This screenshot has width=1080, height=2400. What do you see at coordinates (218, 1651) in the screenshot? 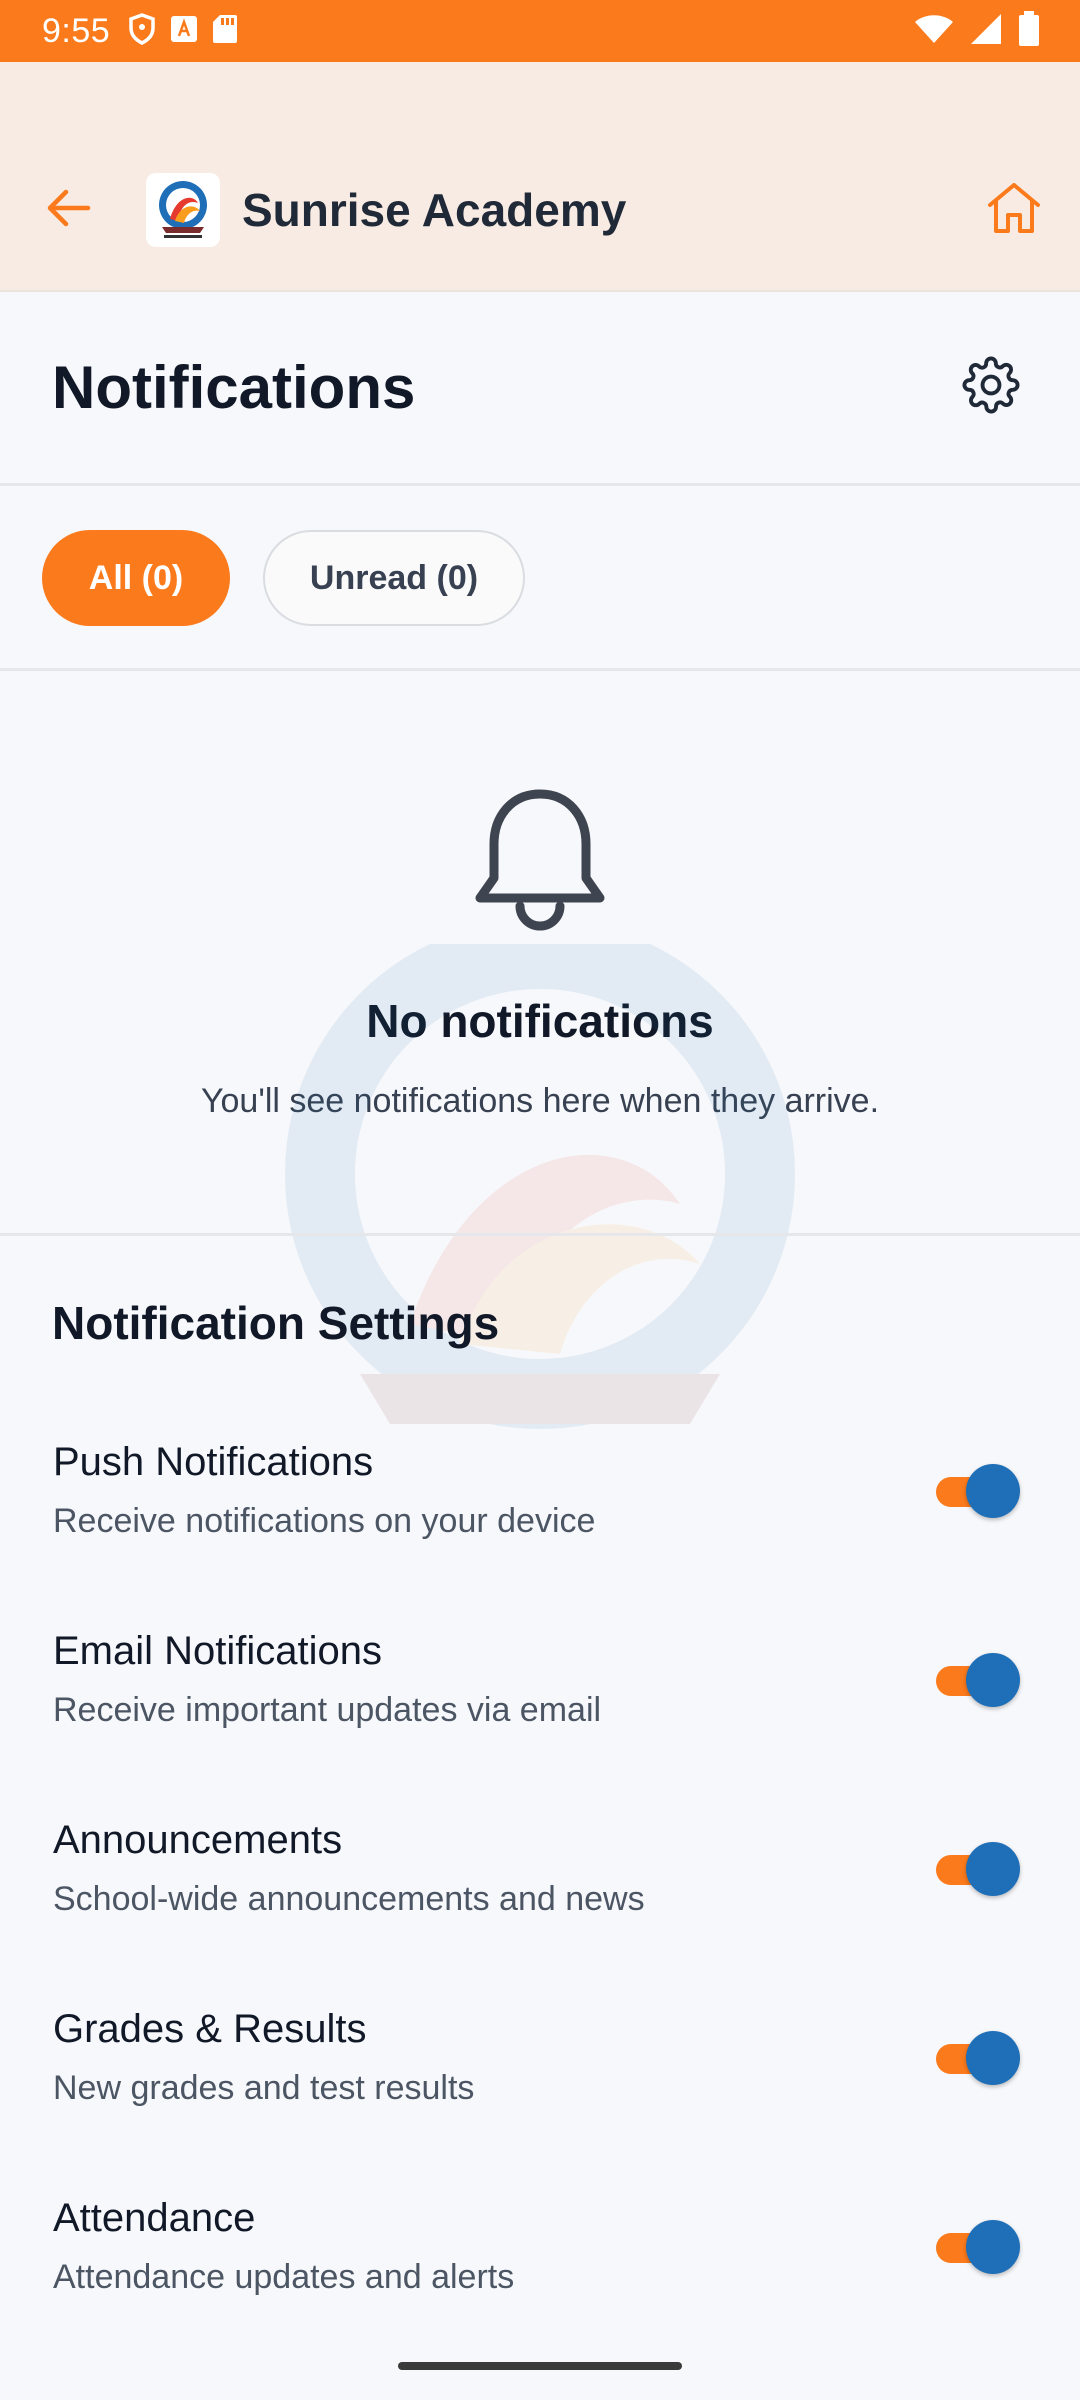
I see `setting-name: Email Notifications` at bounding box center [218, 1651].